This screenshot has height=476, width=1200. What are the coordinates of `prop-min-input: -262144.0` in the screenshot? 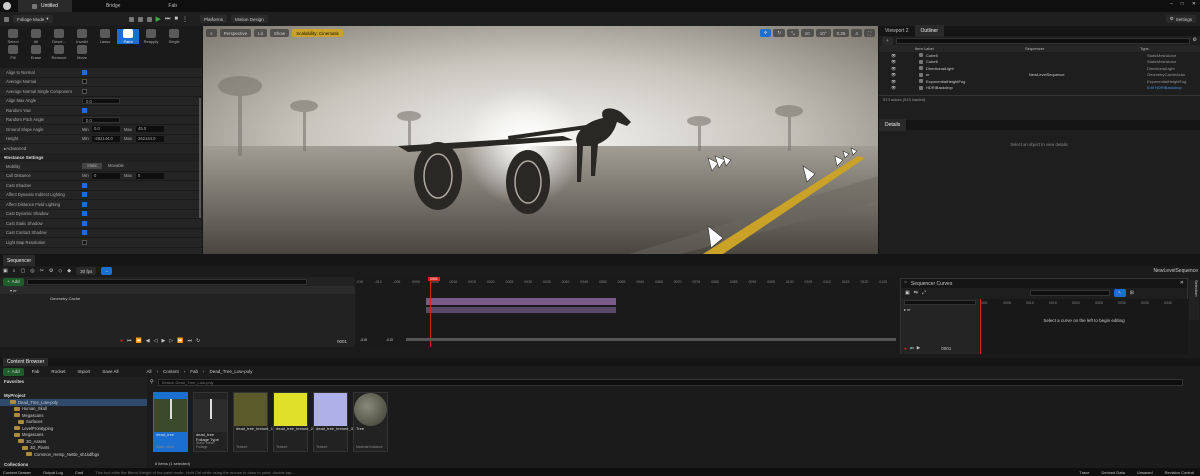 It's located at (106, 138).